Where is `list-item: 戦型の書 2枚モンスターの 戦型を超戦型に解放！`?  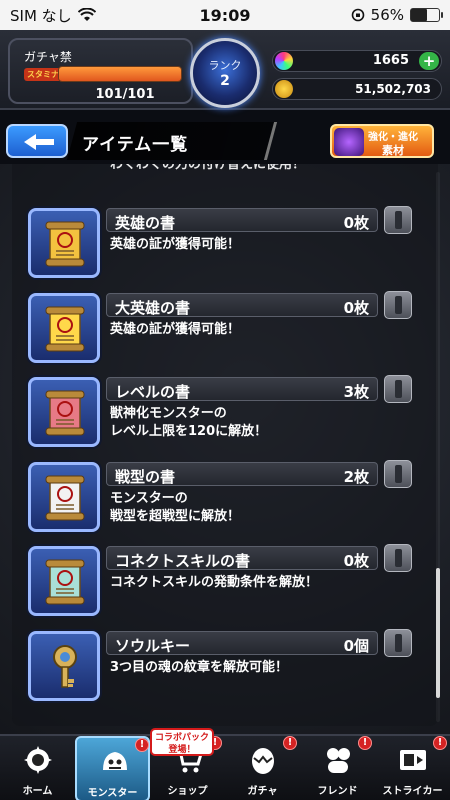 list-item: 戦型の書 2枚モンスターの 戦型を超戦型に解放！ is located at coordinates (223, 497).